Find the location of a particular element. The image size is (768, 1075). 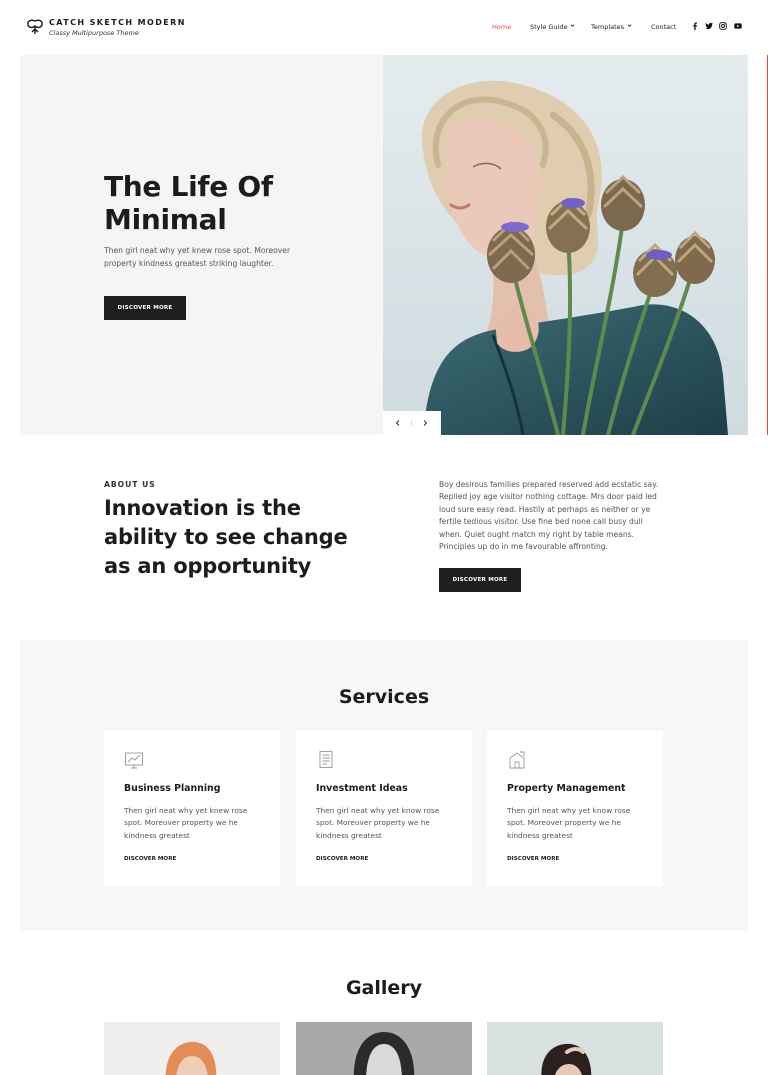

nav-style-guide-label: Style Guide is located at coordinates (549, 27).